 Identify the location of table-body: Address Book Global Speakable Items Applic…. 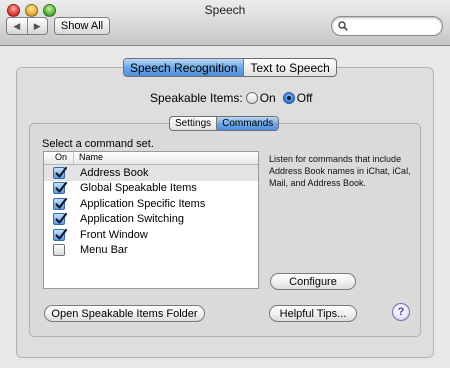
(151, 211).